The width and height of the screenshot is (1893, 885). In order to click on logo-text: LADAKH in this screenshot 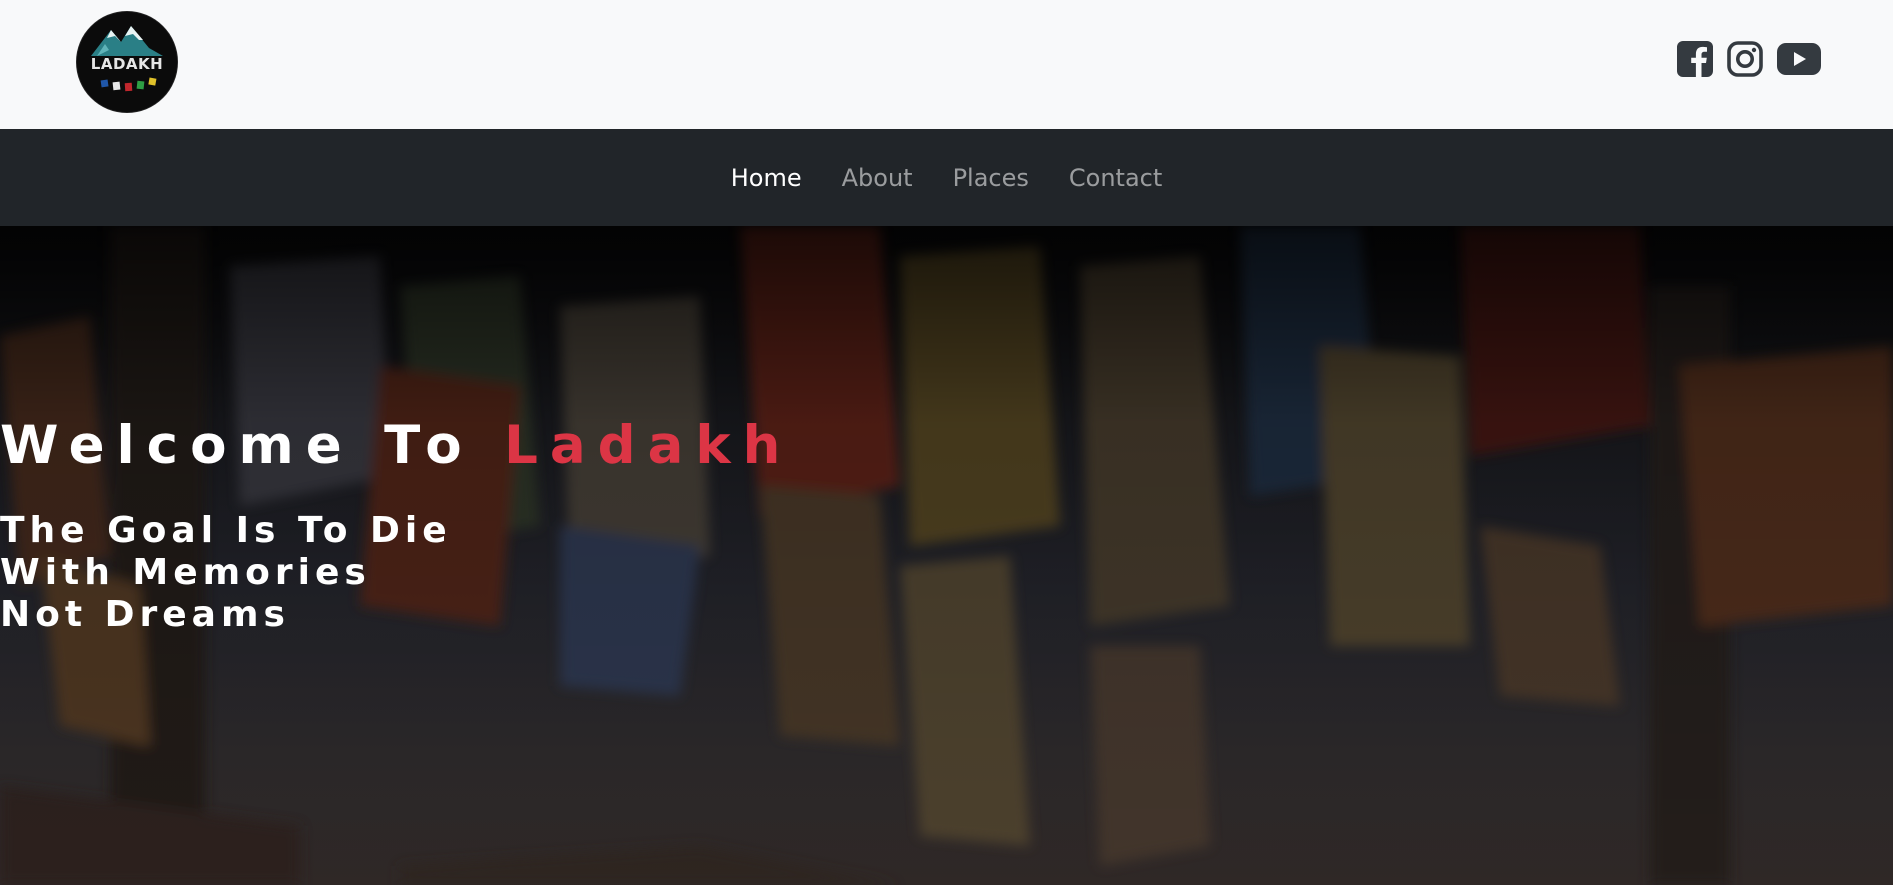, I will do `click(127, 64)`.